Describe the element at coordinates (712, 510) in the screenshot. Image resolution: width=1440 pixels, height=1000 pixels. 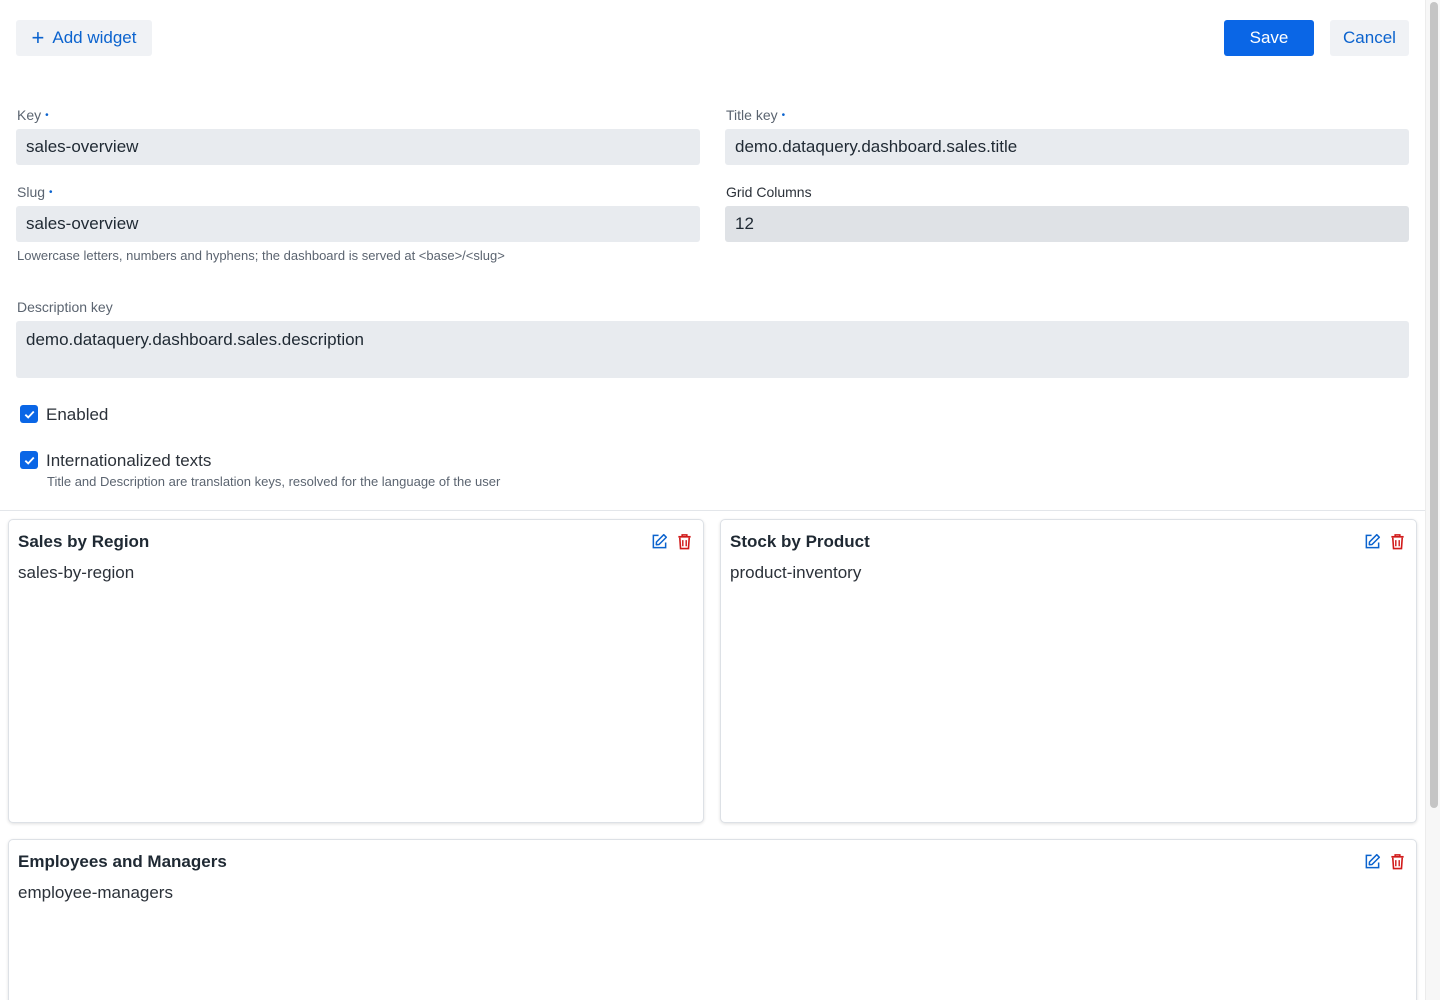
I see `section-divider` at that location.